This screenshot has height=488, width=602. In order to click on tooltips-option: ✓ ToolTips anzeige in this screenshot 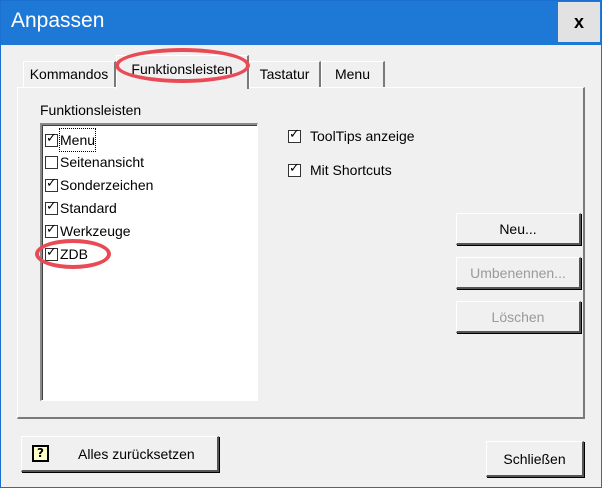, I will do `click(351, 135)`.